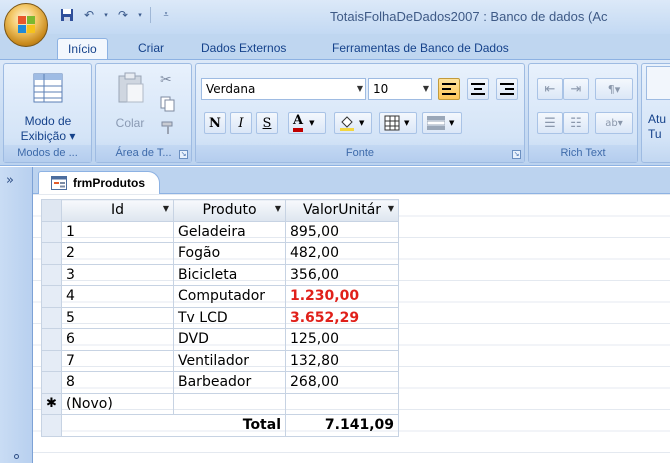 The width and height of the screenshot is (670, 463). What do you see at coordinates (168, 105) in the screenshot?
I see `copy-icon` at bounding box center [168, 105].